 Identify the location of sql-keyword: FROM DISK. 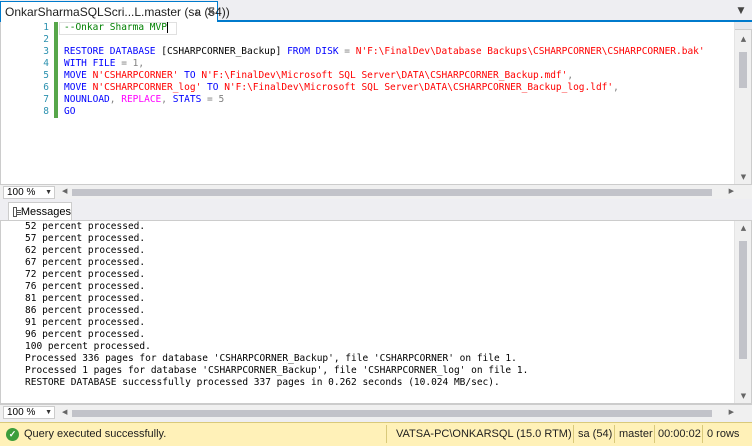
(313, 51).